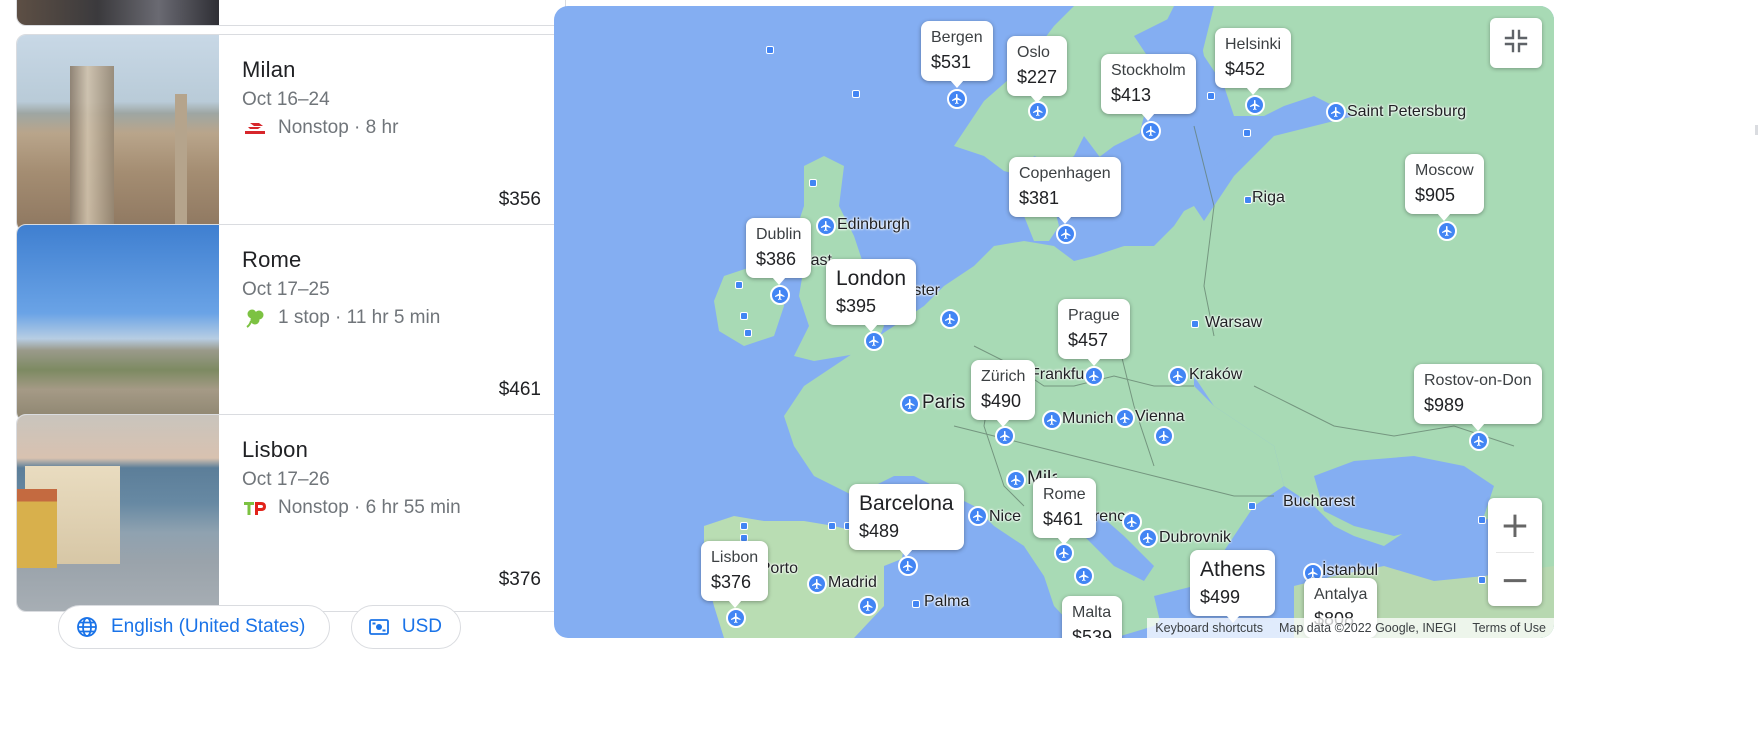 This screenshot has width=1758, height=730. I want to click on price-bubble-malta: Malta $539, so click(1092, 617).